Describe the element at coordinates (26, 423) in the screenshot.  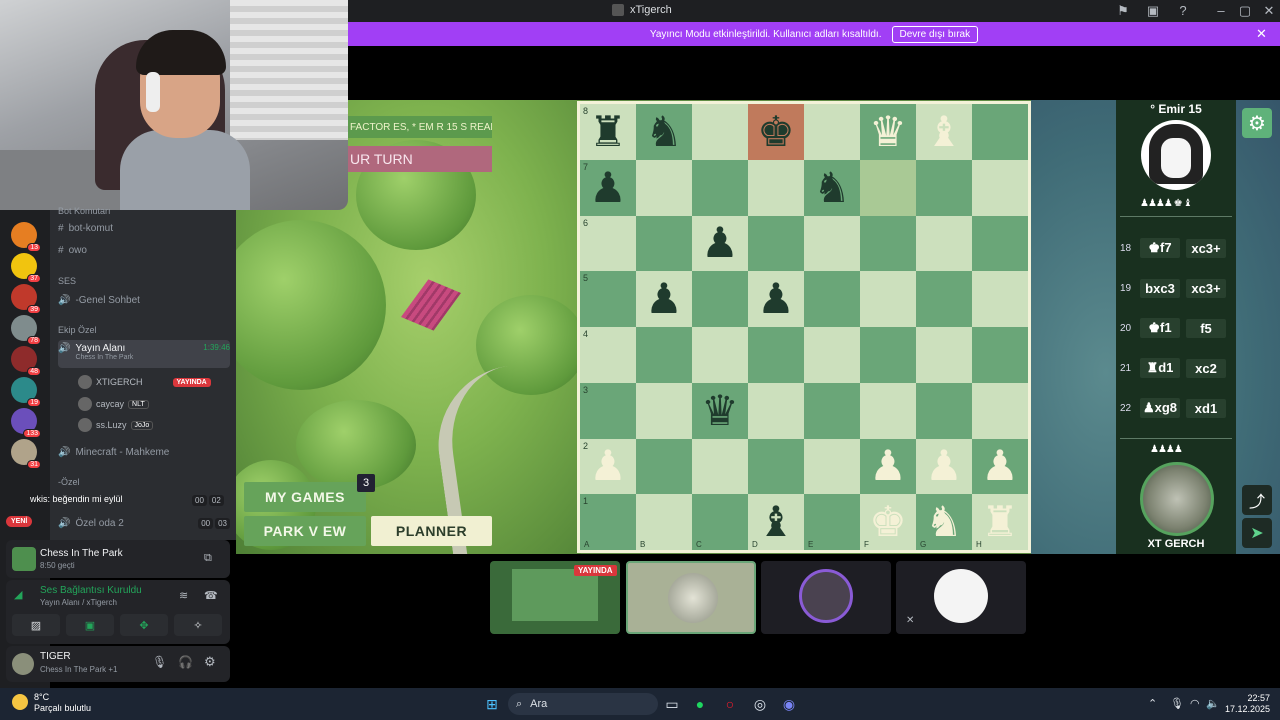
I see `server-icon: 133` at that location.